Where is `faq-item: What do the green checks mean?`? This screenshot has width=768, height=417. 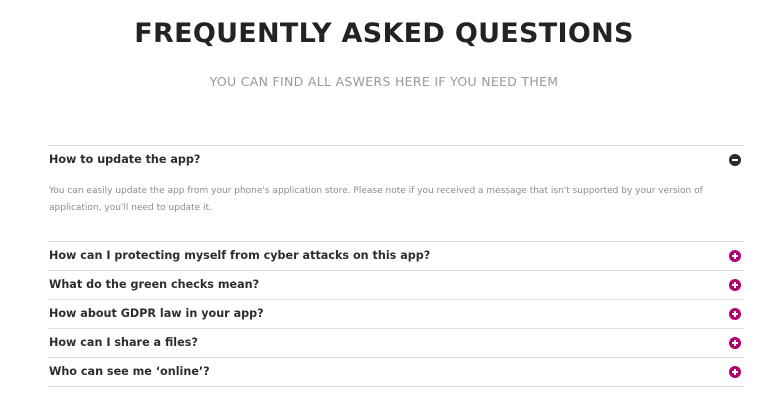 faq-item: What do the green checks mean? is located at coordinates (396, 284).